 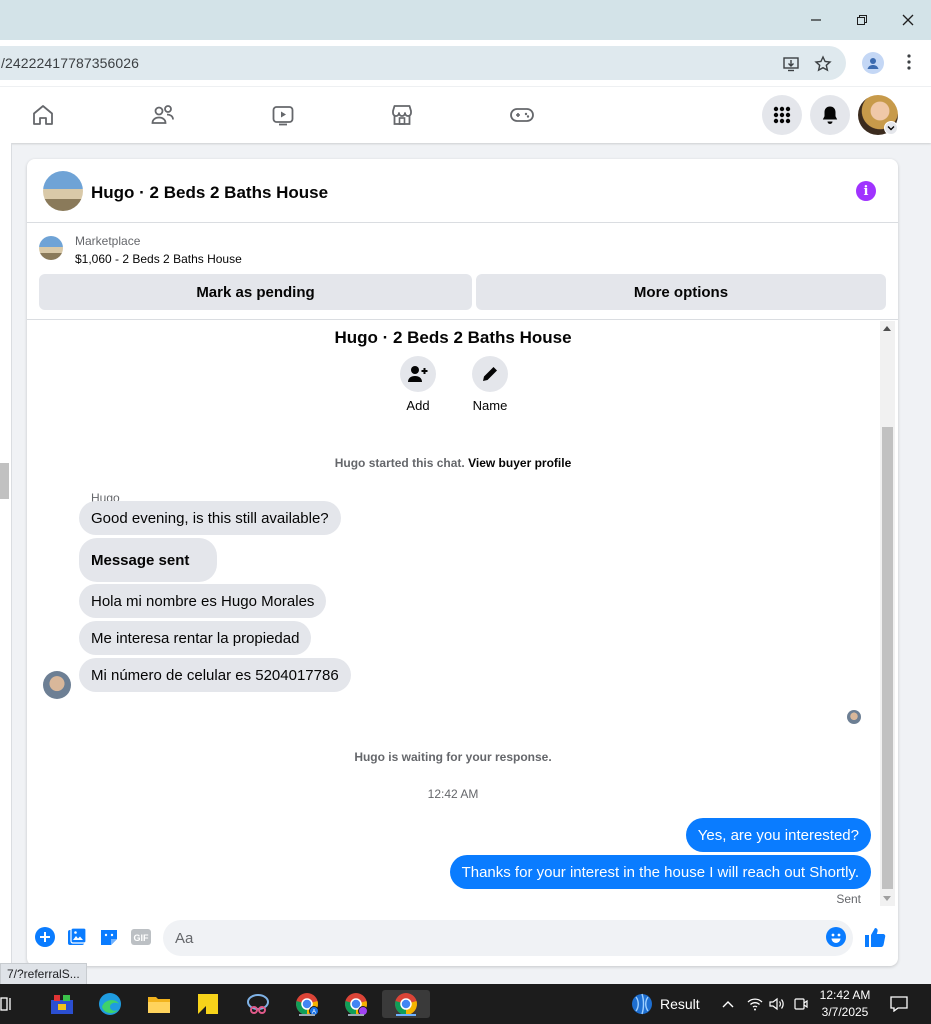 What do you see at coordinates (158, 259) in the screenshot?
I see `listing-title: $1,060 - 2 Beds 2 Baths House` at bounding box center [158, 259].